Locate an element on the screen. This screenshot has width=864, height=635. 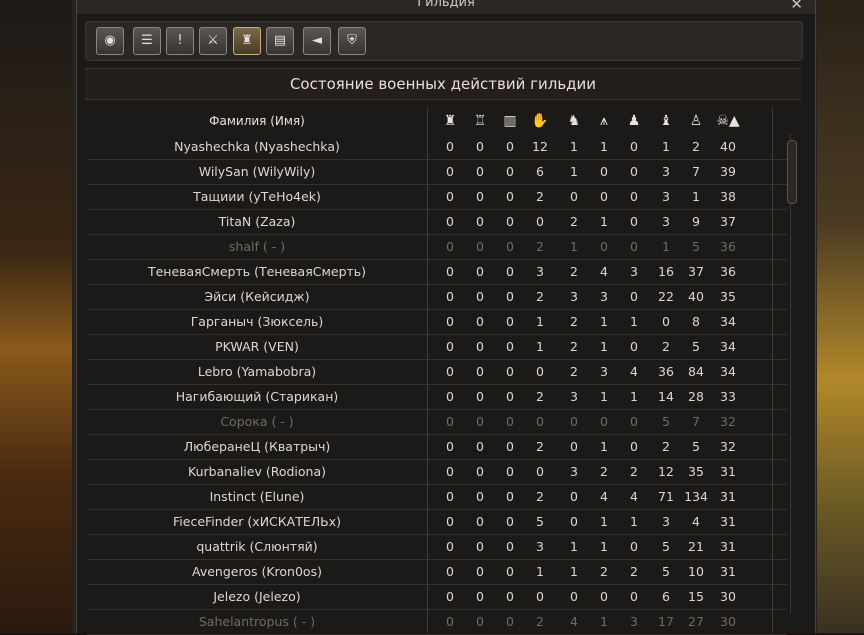
stat-cell: 30 is located at coordinates (728, 621).